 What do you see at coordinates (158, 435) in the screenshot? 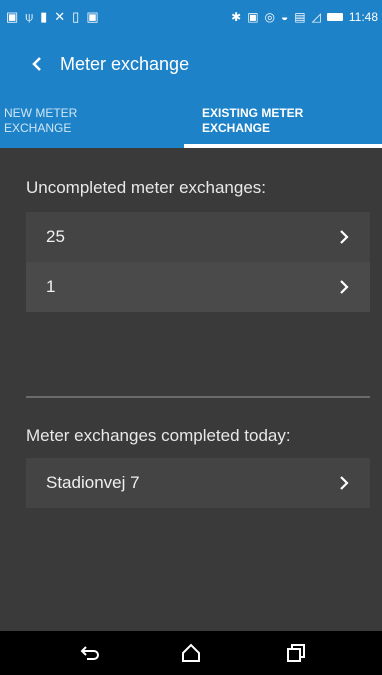
I see `completed-heading: Meter exchanges completed today:` at bounding box center [158, 435].